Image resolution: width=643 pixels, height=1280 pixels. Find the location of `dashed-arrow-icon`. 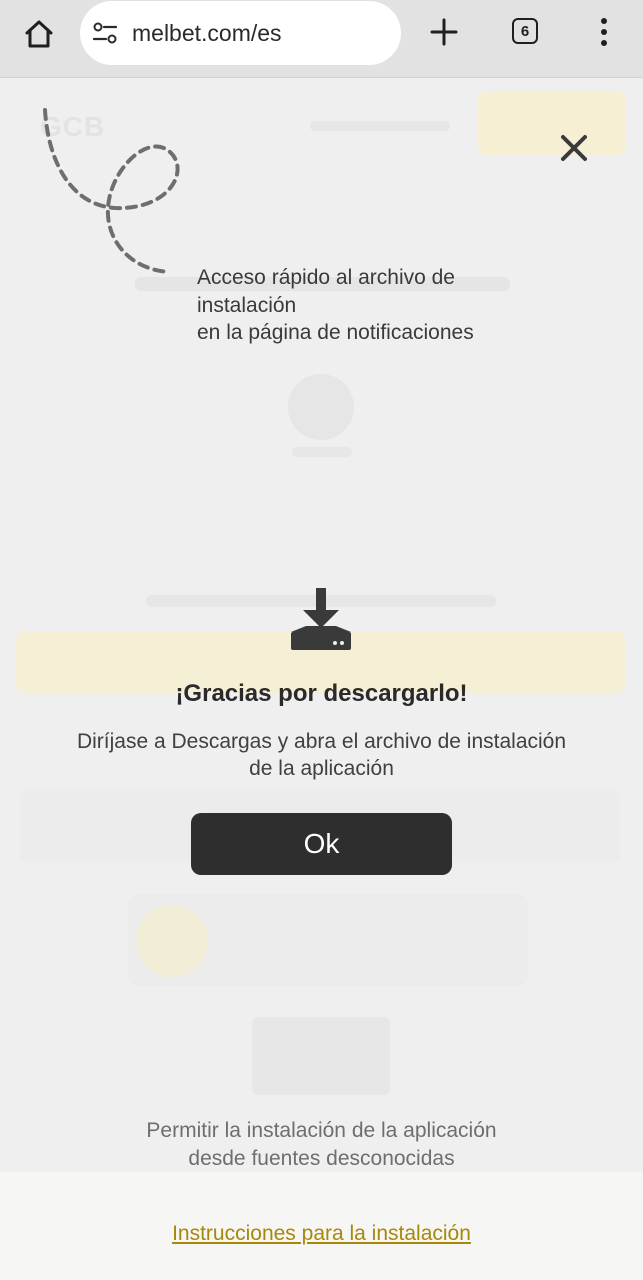

dashed-arrow-icon is located at coordinates (111, 191).